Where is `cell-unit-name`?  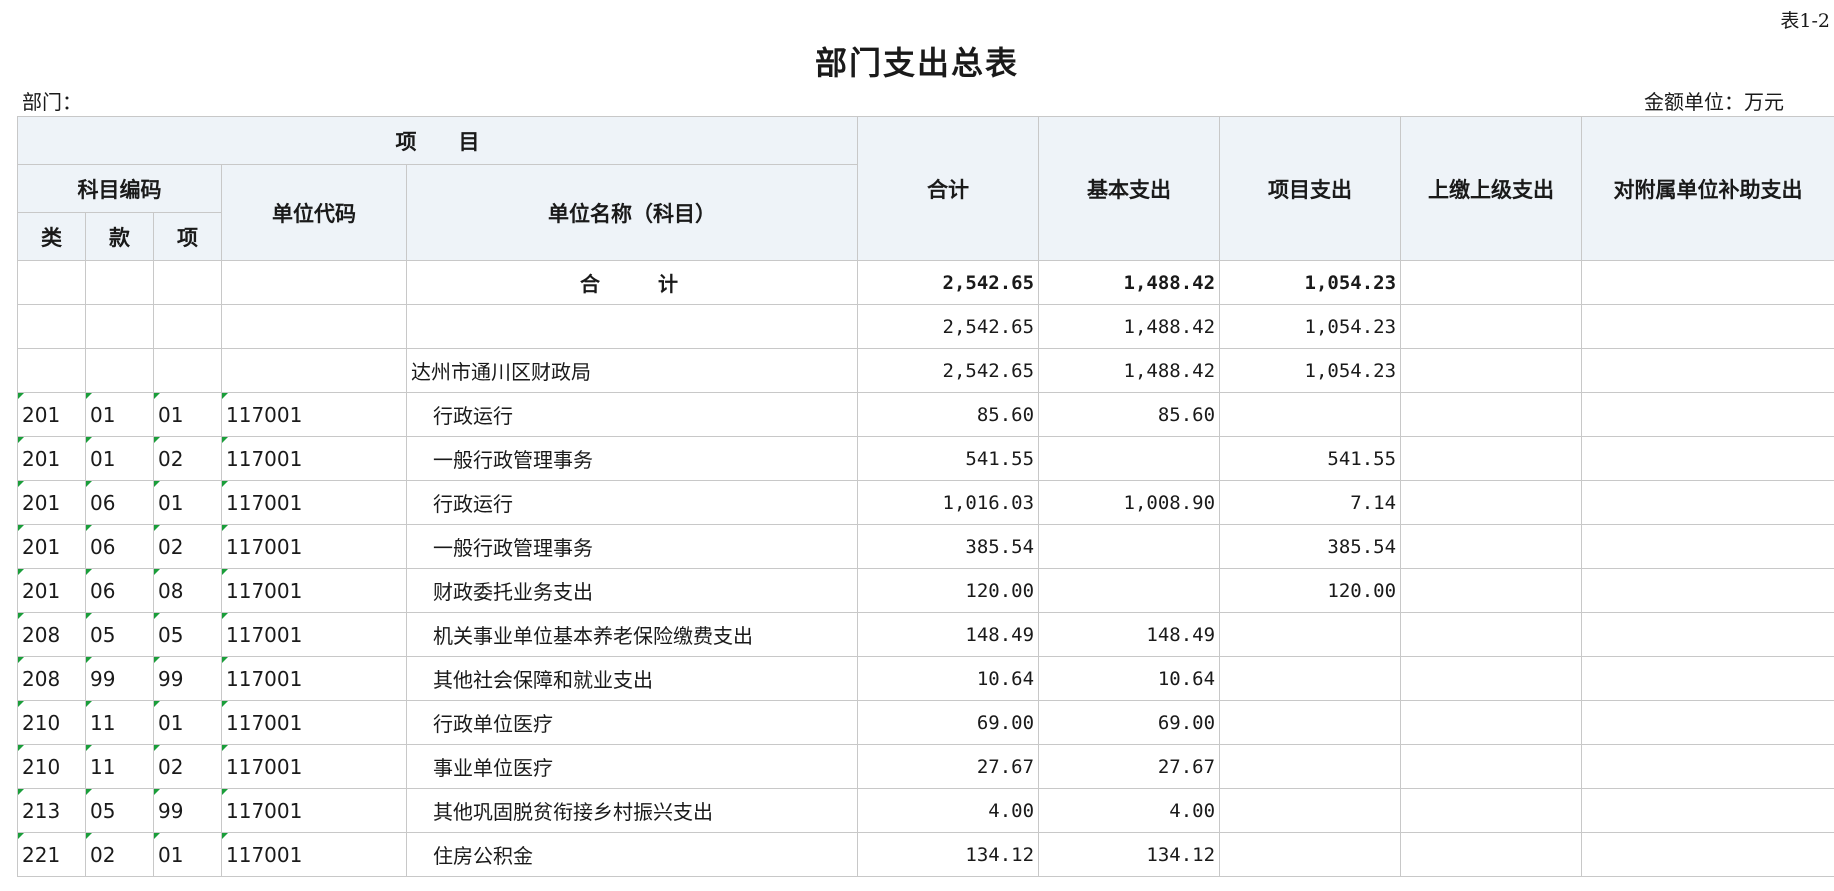
cell-unit-name is located at coordinates (632, 326).